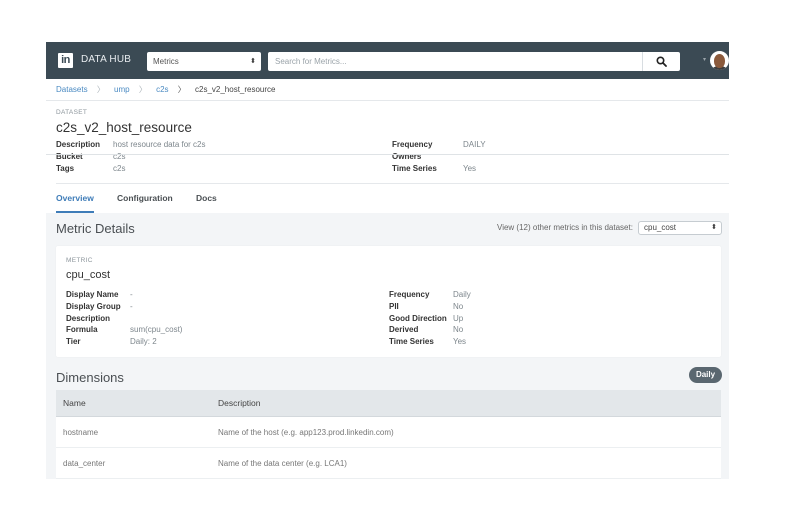  I want to click on tab-bar: Overview Configuration Docs, so click(387, 198).